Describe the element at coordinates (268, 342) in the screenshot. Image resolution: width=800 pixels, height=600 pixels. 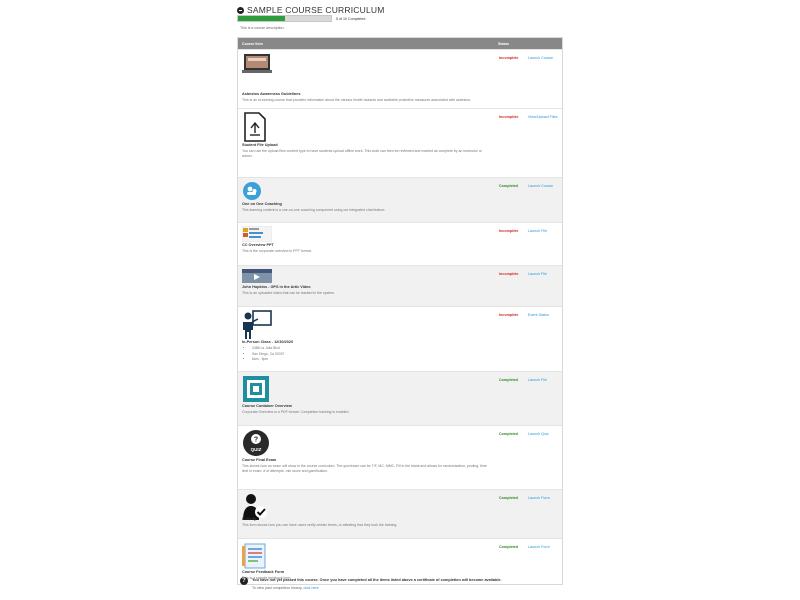
I see `item-title: In-Person Class - 12/30/2020` at that location.